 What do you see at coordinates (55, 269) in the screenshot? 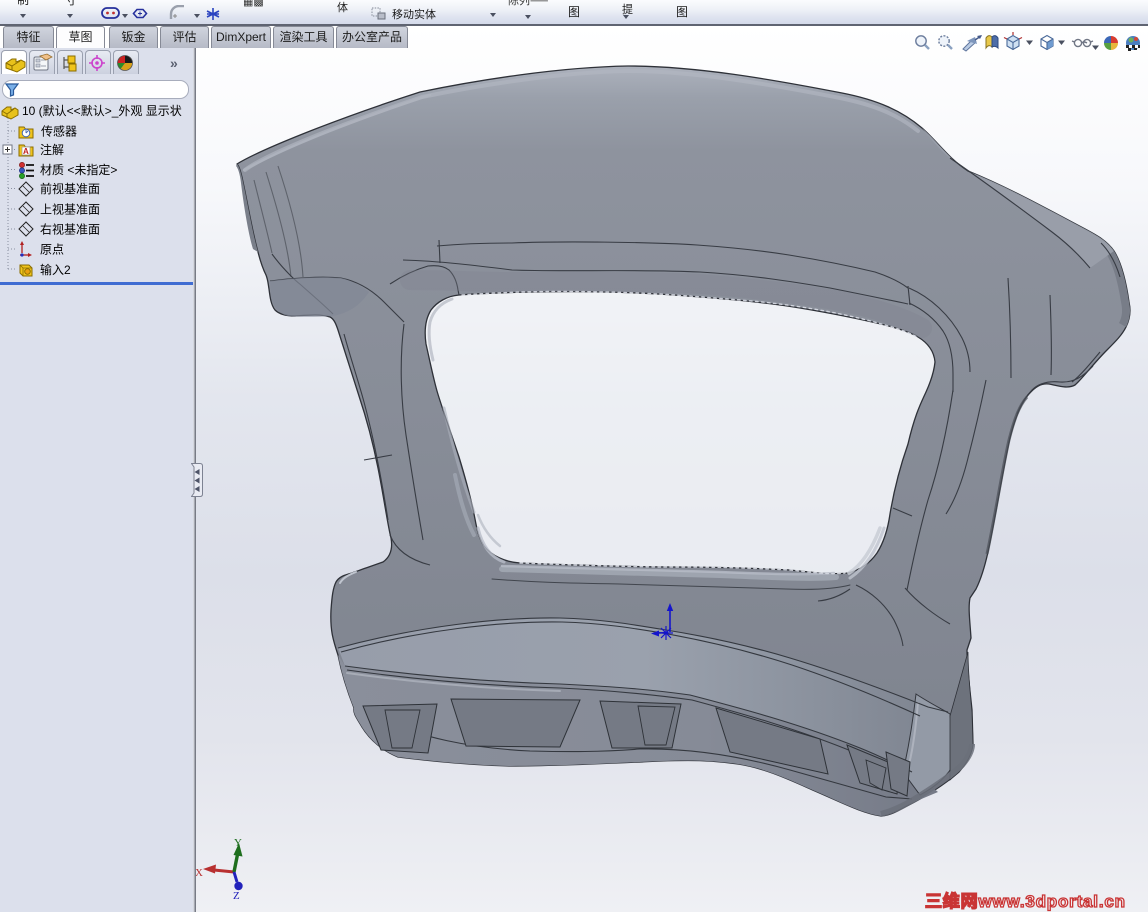
I see `svg-text: 输入2` at bounding box center [55, 269].